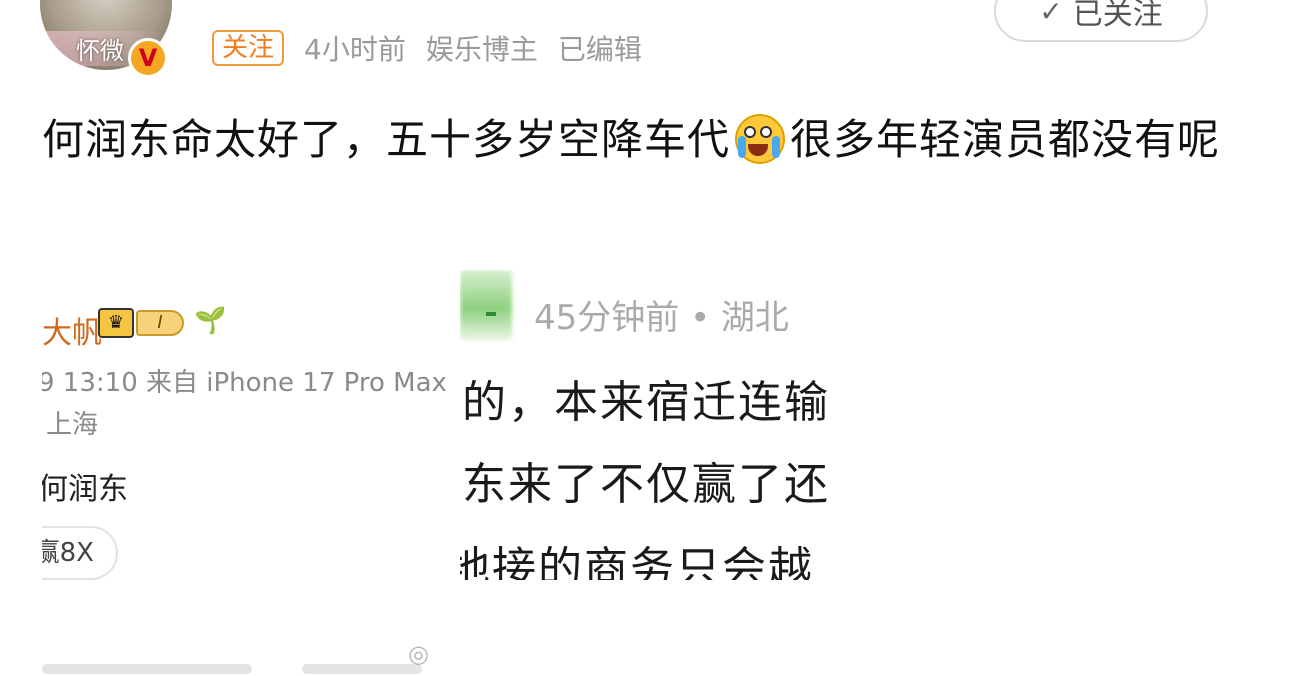 The image size is (1299, 676). I want to click on comment-pill: 赢8X, so click(80, 553).